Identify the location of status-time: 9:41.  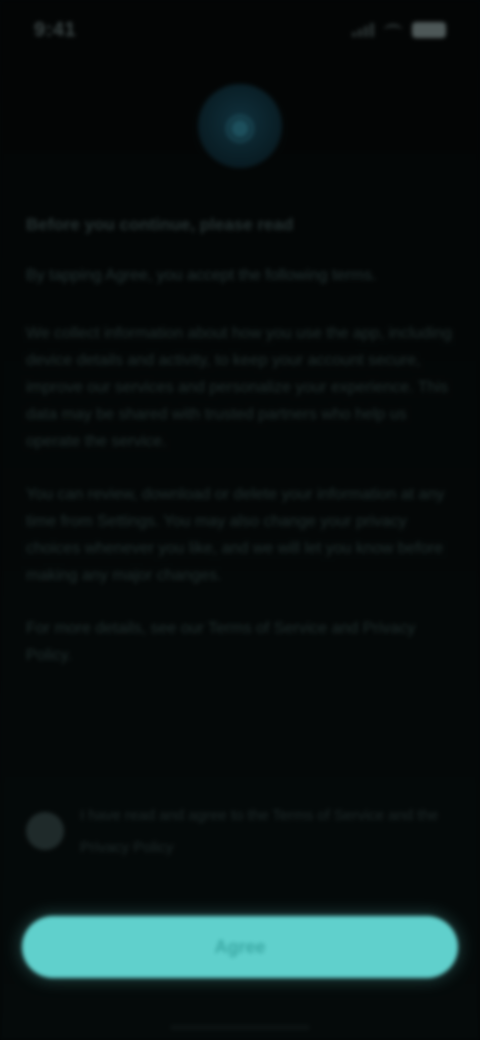
(55, 29).